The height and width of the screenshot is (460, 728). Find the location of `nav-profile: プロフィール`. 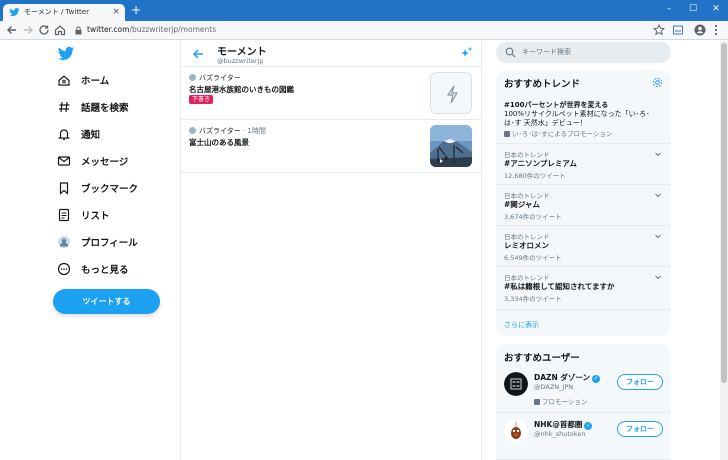

nav-profile: プロフィール is located at coordinates (114, 242).